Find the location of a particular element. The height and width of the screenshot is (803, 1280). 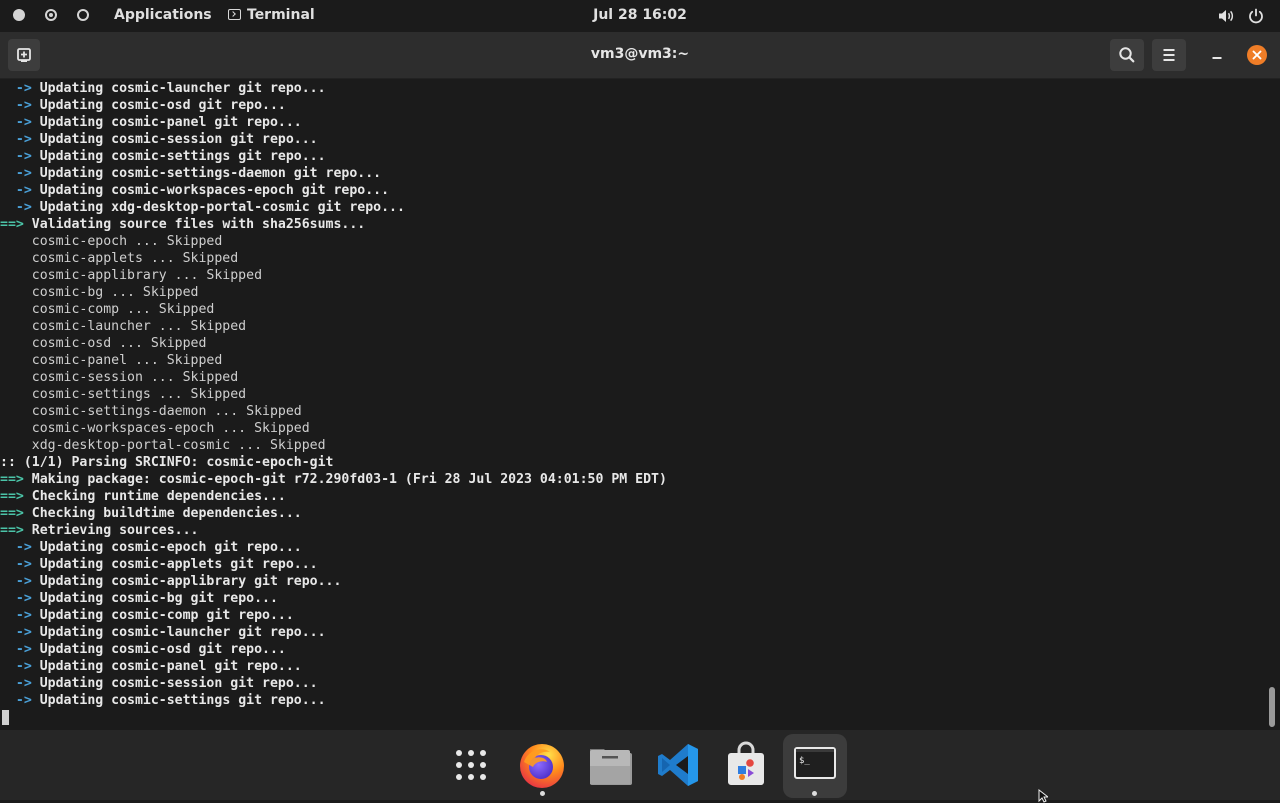

window-title: vm3@vm3:~ is located at coordinates (640, 54).